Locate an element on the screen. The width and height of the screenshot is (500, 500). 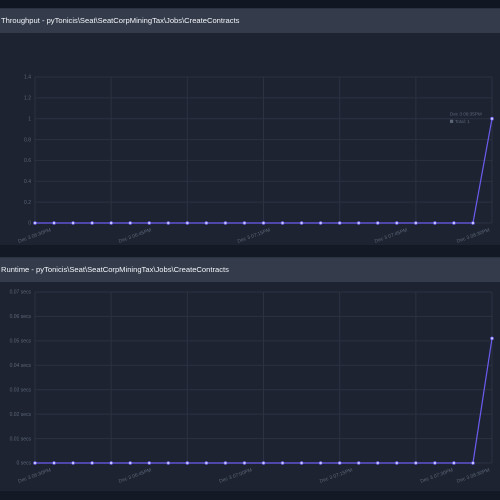
y-tick-label: 0.4 is located at coordinates (27, 182).